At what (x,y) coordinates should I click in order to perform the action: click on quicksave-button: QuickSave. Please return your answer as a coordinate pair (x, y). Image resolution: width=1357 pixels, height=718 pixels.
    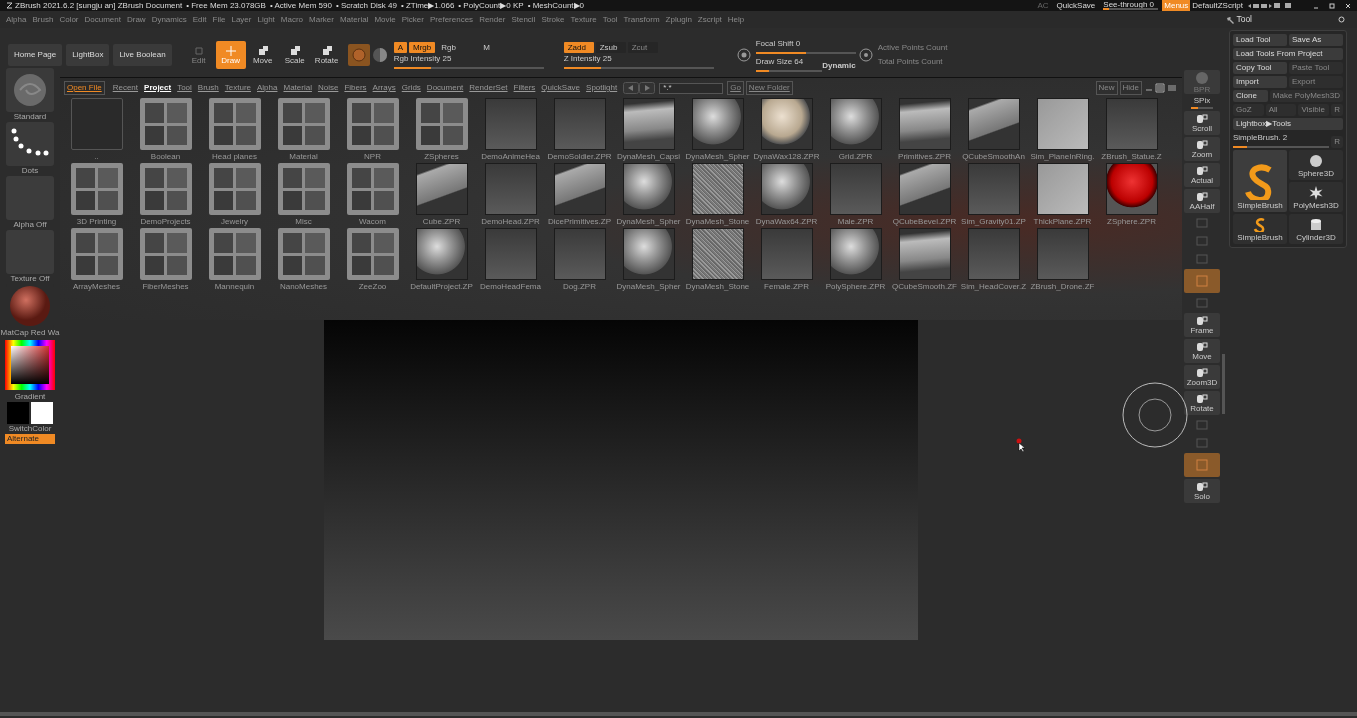
    Looking at the image, I should click on (1076, 5).